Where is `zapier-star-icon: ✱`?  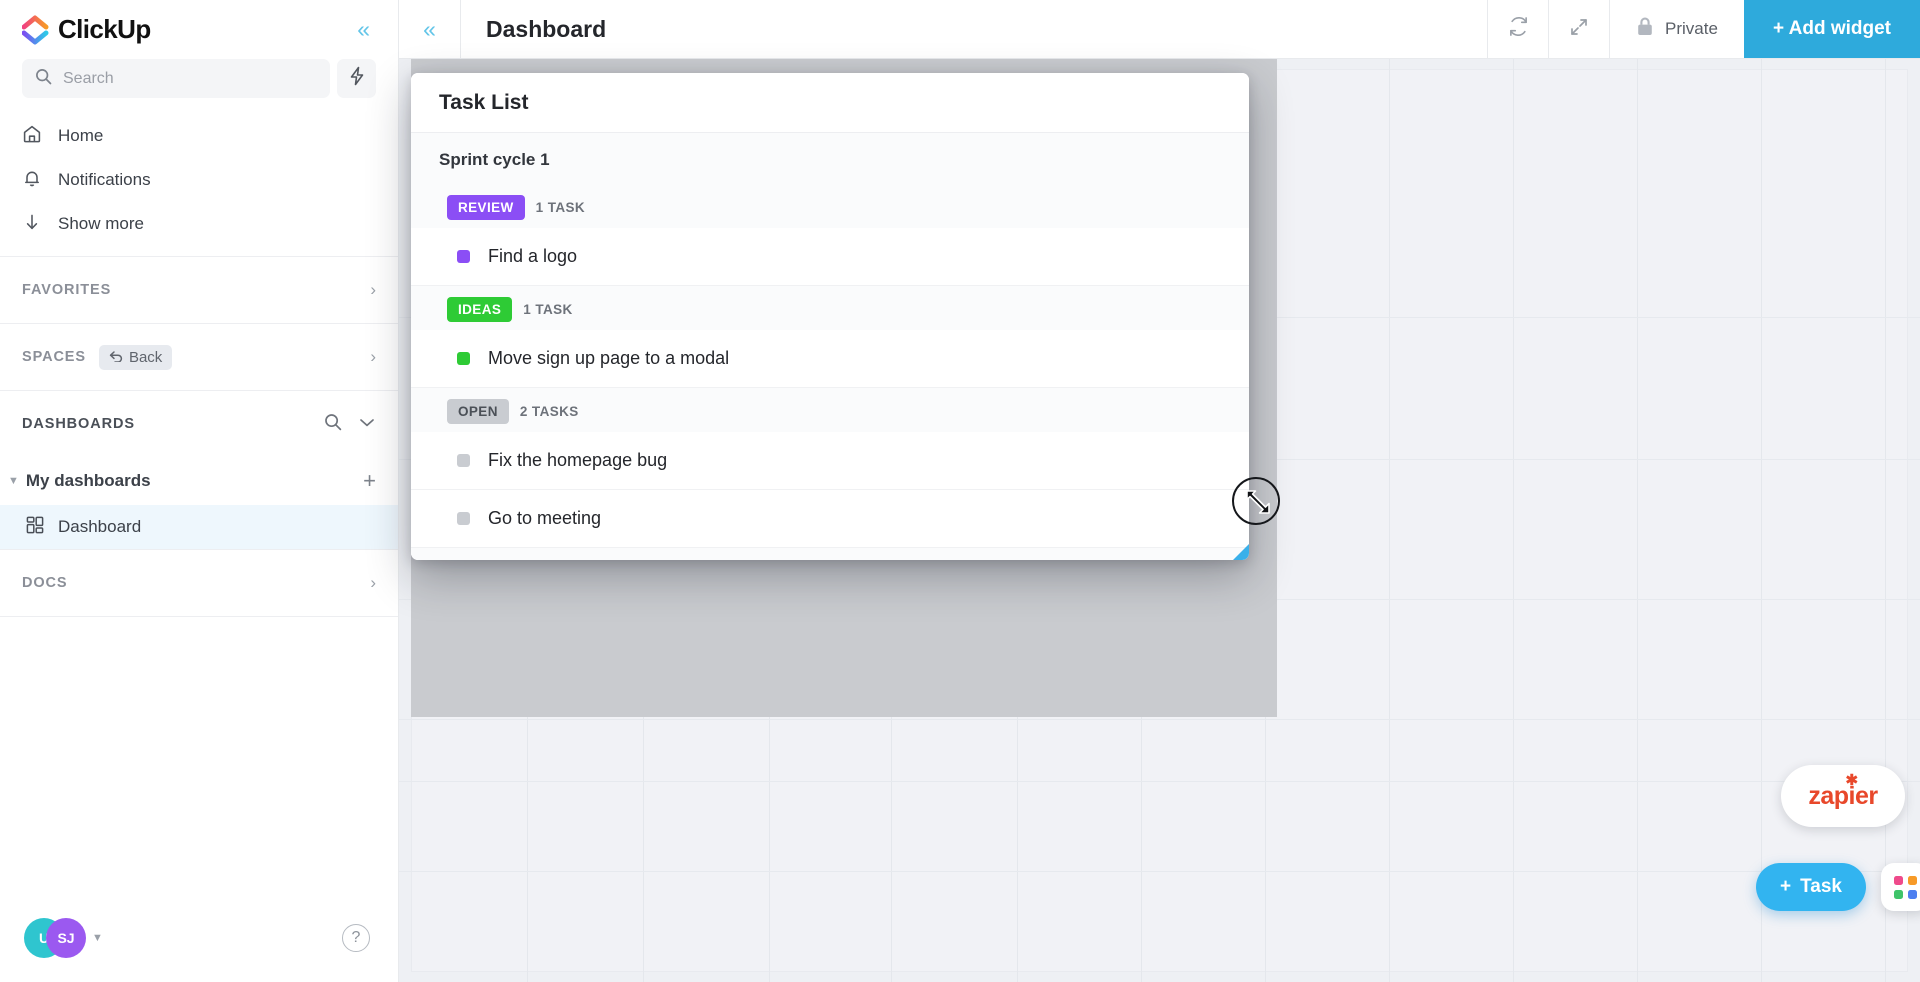
zapier-star-icon: ✱ is located at coordinates (1852, 780).